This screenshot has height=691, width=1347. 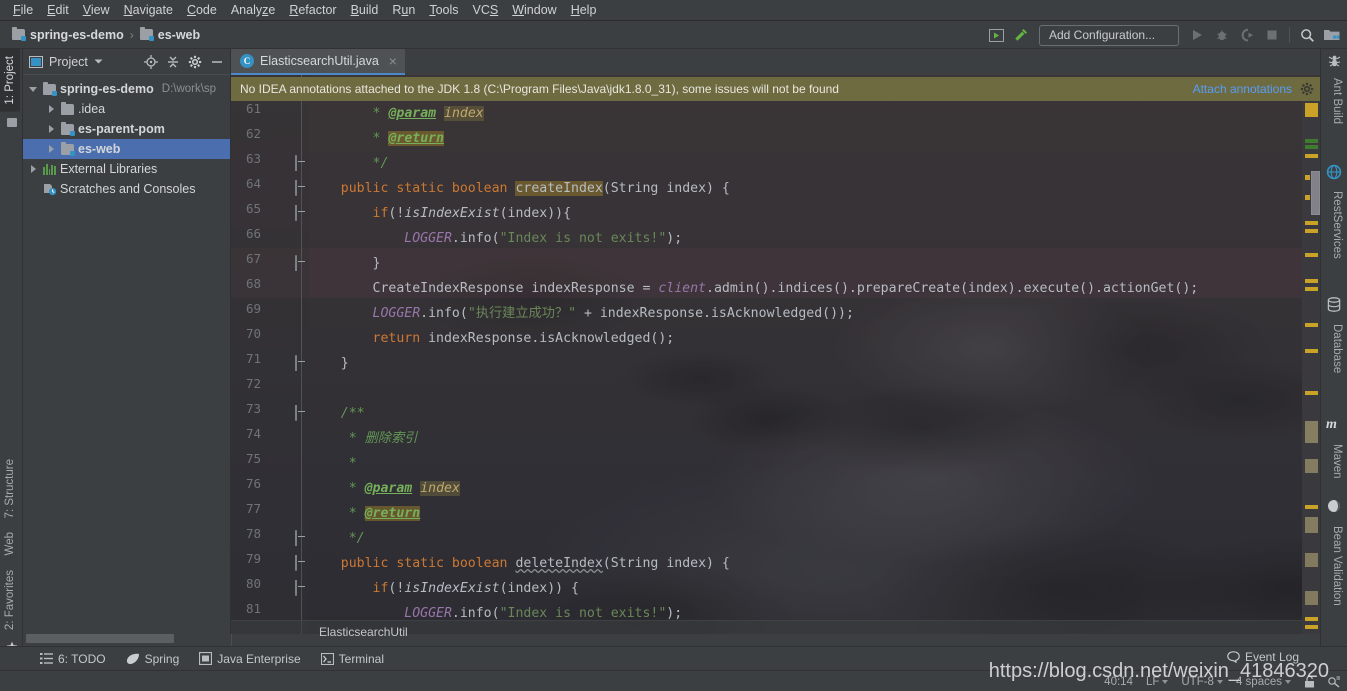 I want to click on tab-elasticsearchutil-java: C ElasticsearchUtil.java ×, so click(x=318, y=62).